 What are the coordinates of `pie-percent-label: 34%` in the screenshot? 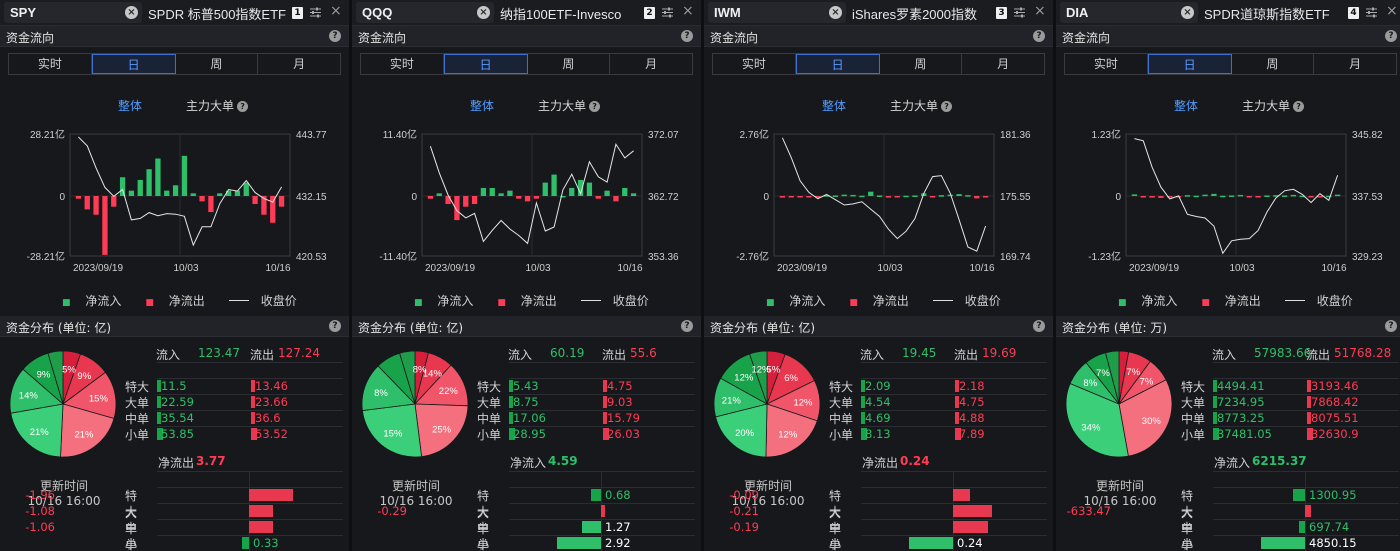 It's located at (1091, 428).